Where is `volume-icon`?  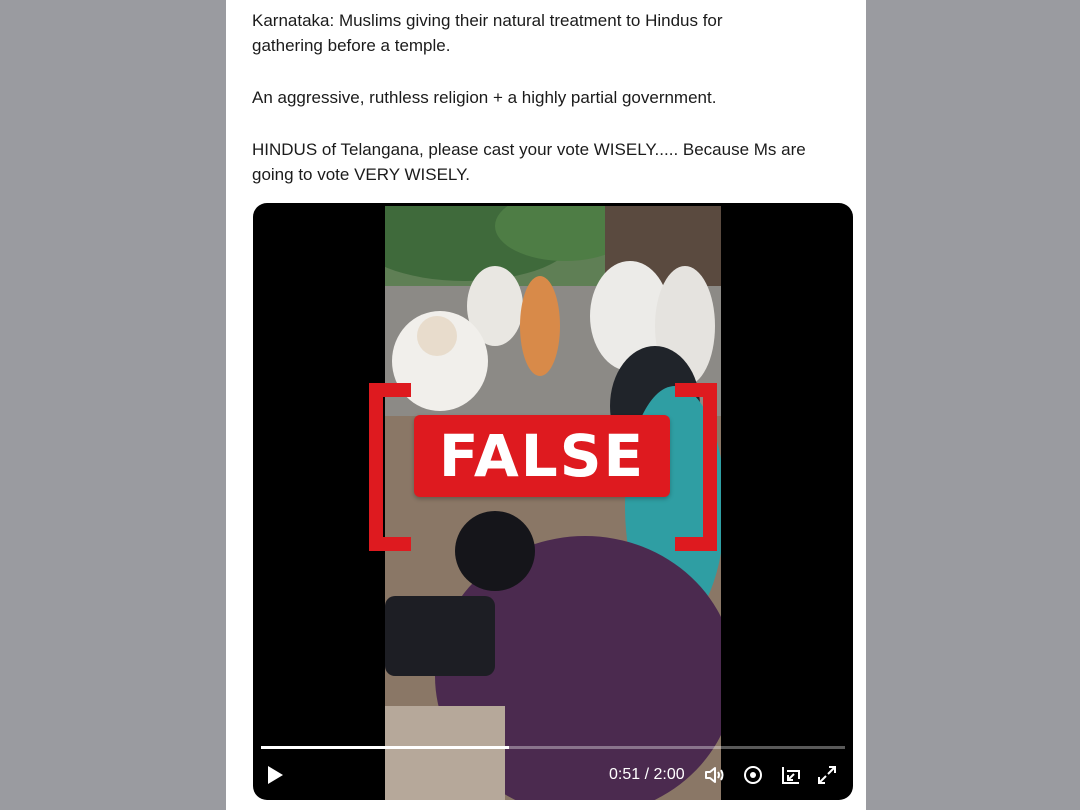 volume-icon is located at coordinates (714, 775).